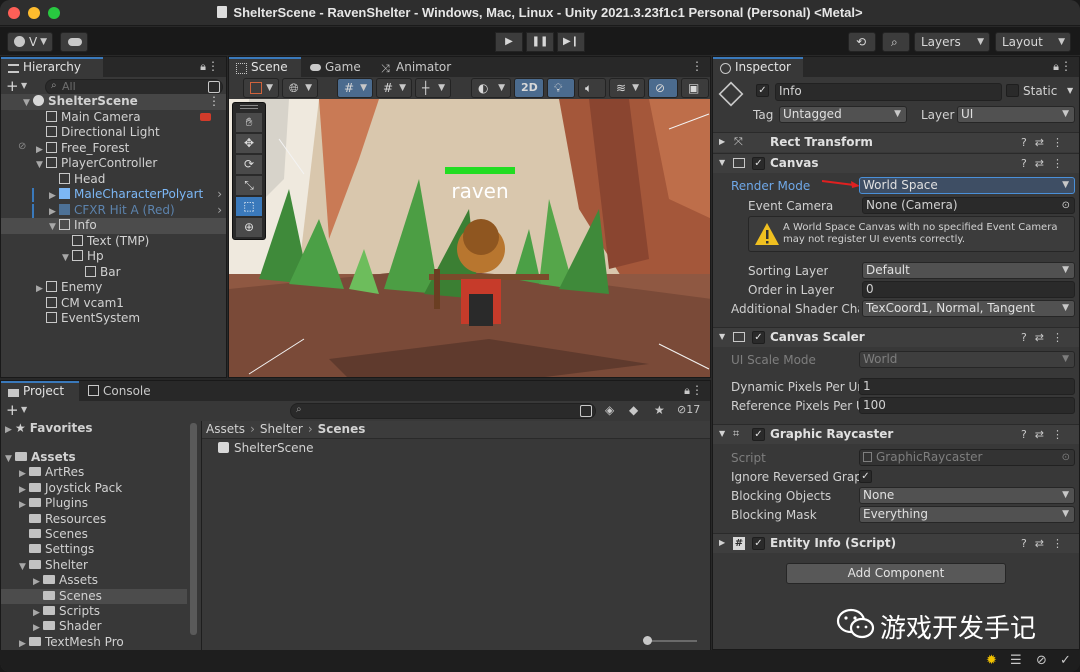 The image size is (1080, 672). Describe the element at coordinates (113, 211) in the screenshot. I see `hierarchy-item: ▶ CFXR Hit A (Red) ›` at that location.